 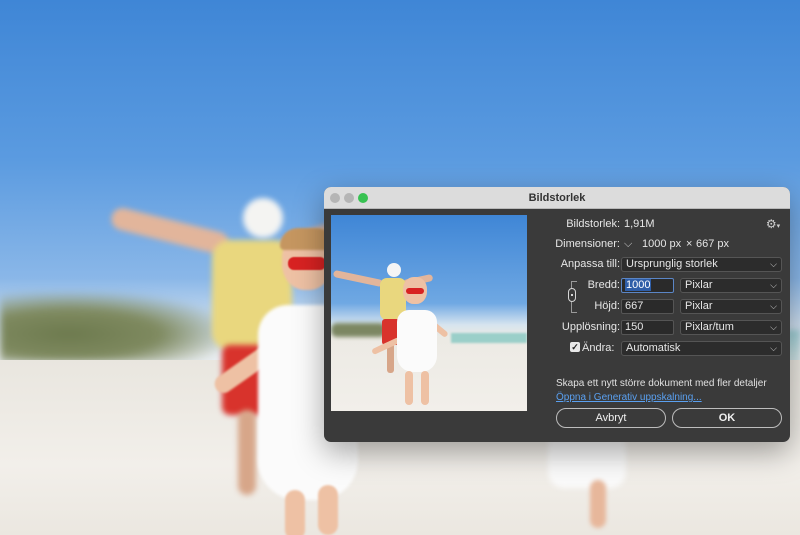 I want to click on height-unit-select: Pixlar ⌵, so click(x=731, y=306).